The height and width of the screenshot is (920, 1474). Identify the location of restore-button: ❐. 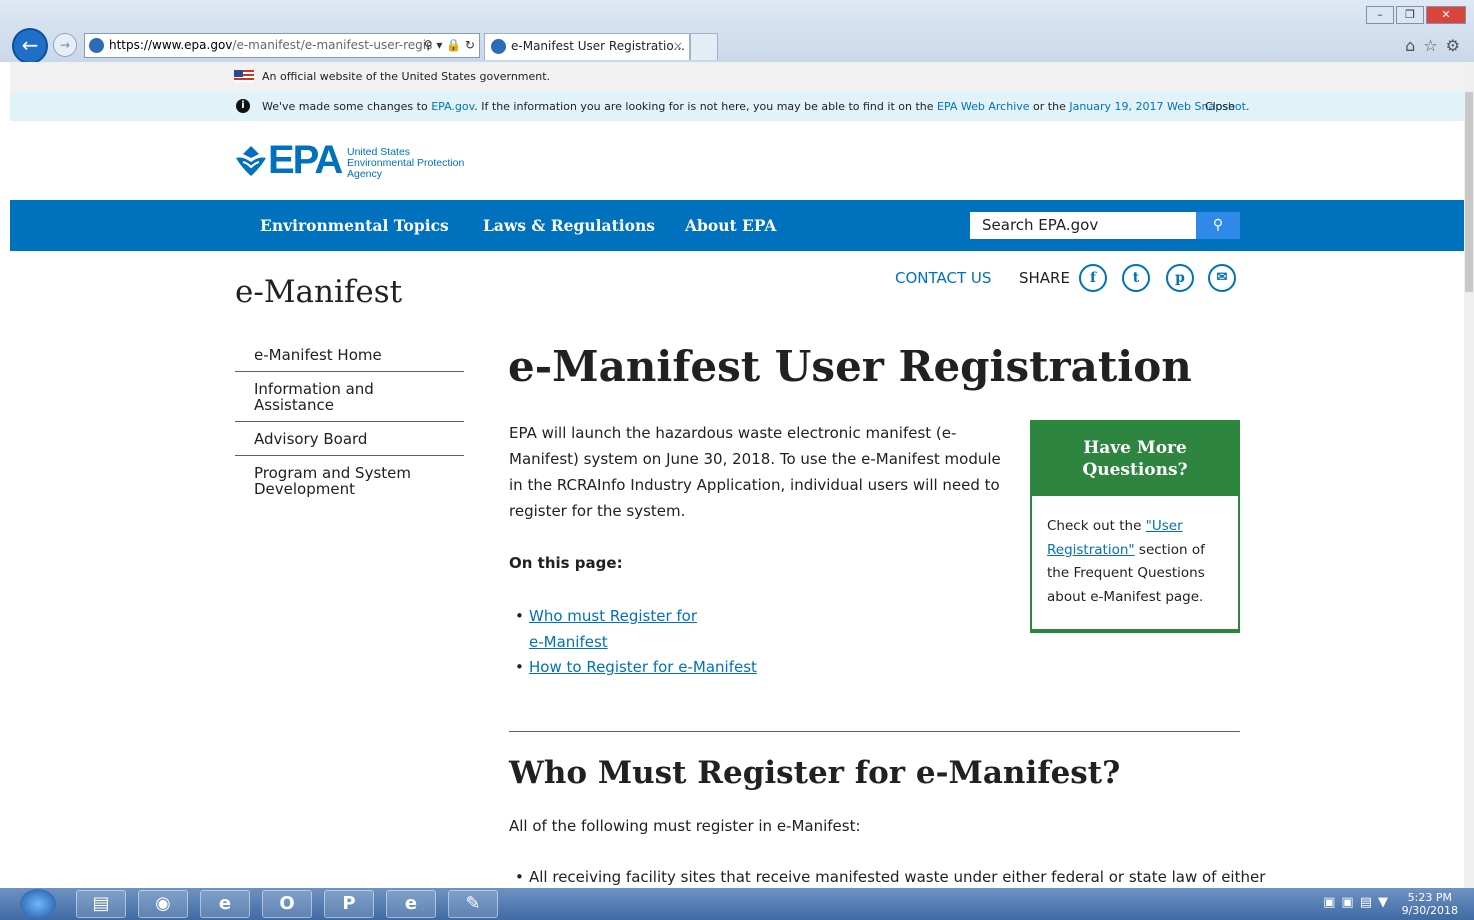
(1410, 15).